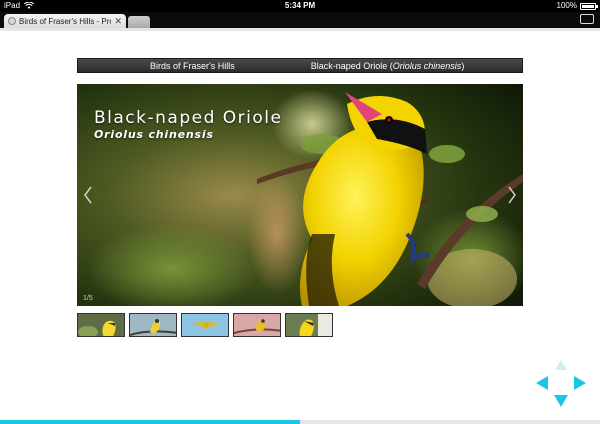 The image size is (600, 424). I want to click on nav-current-common-name: Black-naped Oriole, so click(349, 65).